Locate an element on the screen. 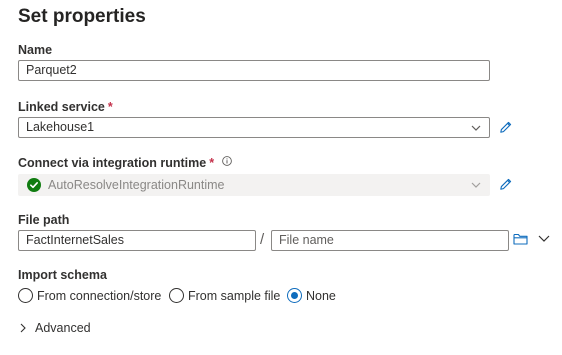  radio-from-connection: From connection/store is located at coordinates (89, 295).